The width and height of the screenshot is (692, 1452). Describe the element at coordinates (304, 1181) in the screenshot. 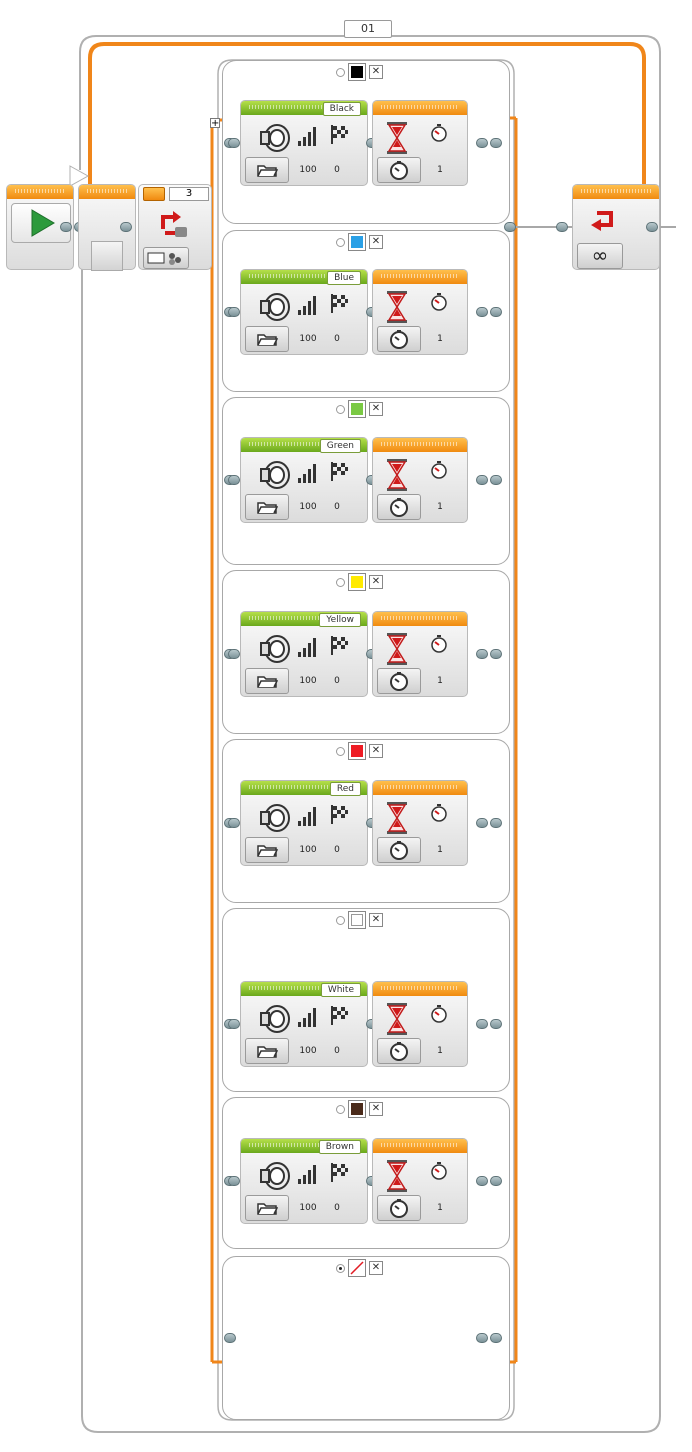

I see `sound-block: Brown 100 0` at that location.